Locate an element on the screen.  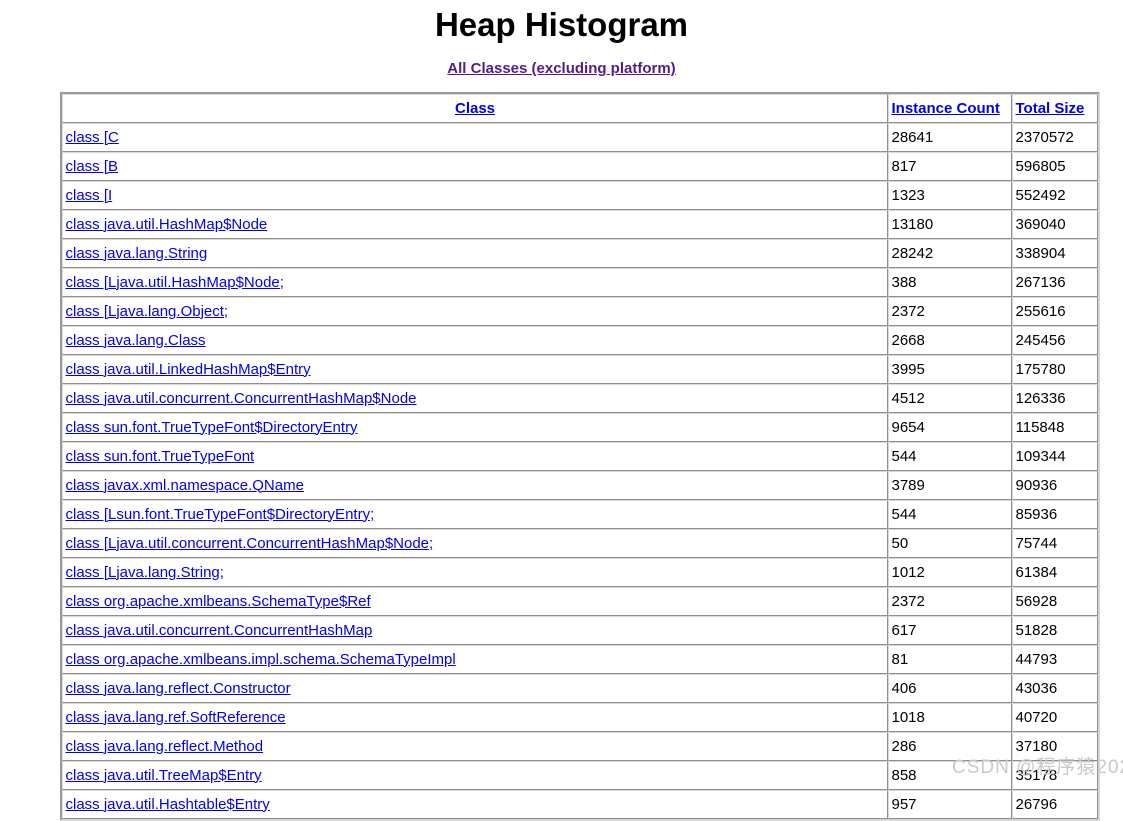
table-row: class [I 1323 552492 is located at coordinates (579, 195).